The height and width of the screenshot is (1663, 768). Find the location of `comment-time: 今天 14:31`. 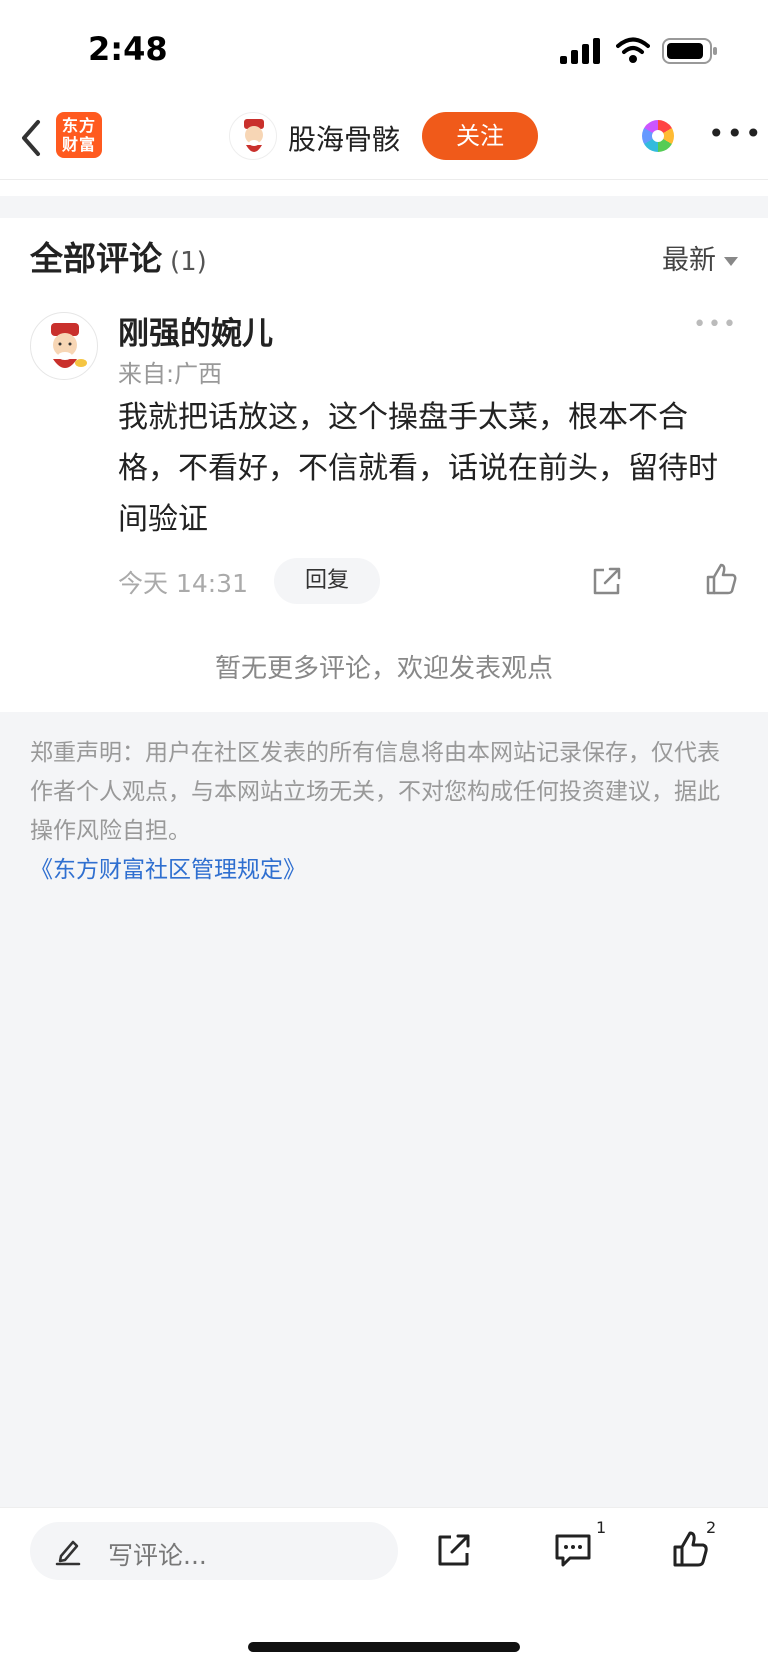

comment-time: 今天 14:31 is located at coordinates (183, 583).